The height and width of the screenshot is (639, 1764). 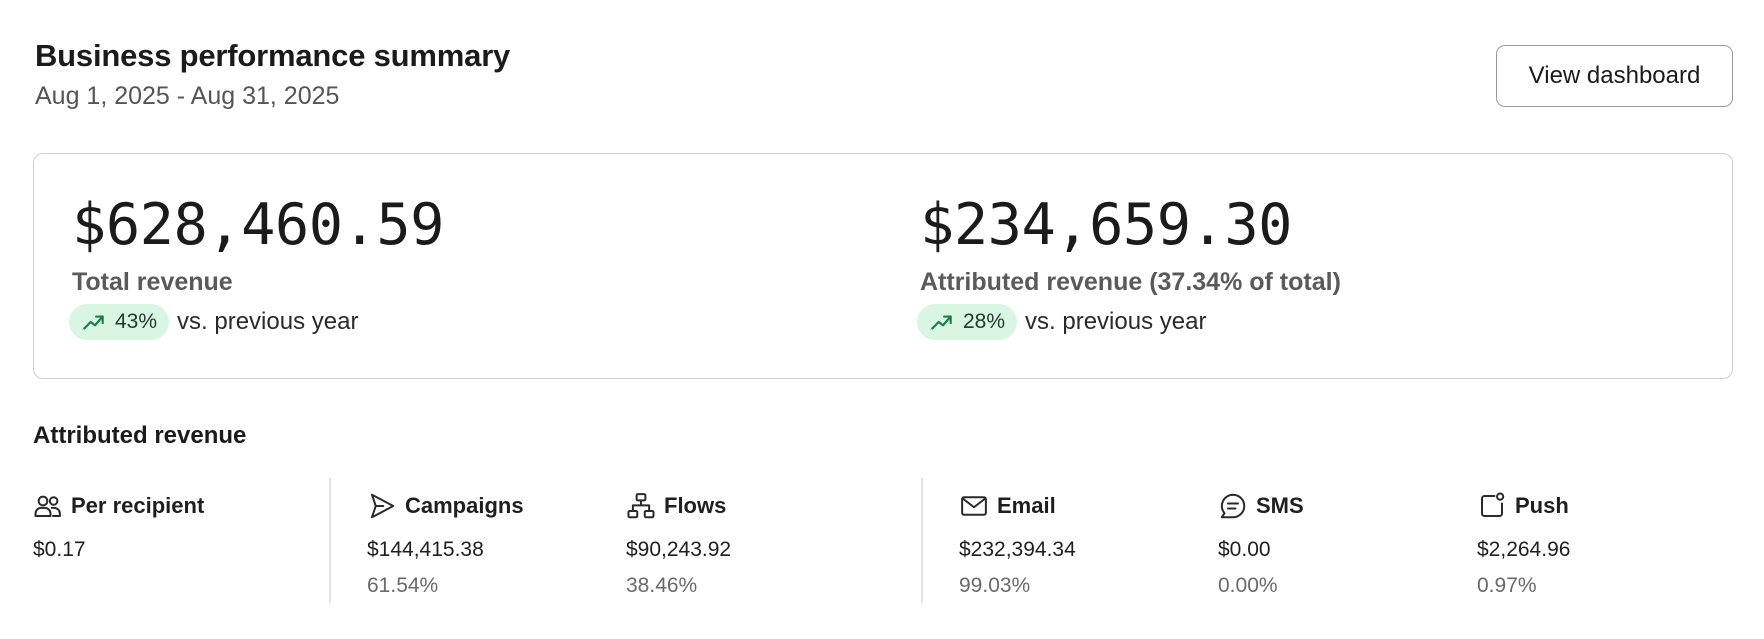 I want to click on stat-sms: SMS $0.00 0.00%, so click(x=1261, y=543).